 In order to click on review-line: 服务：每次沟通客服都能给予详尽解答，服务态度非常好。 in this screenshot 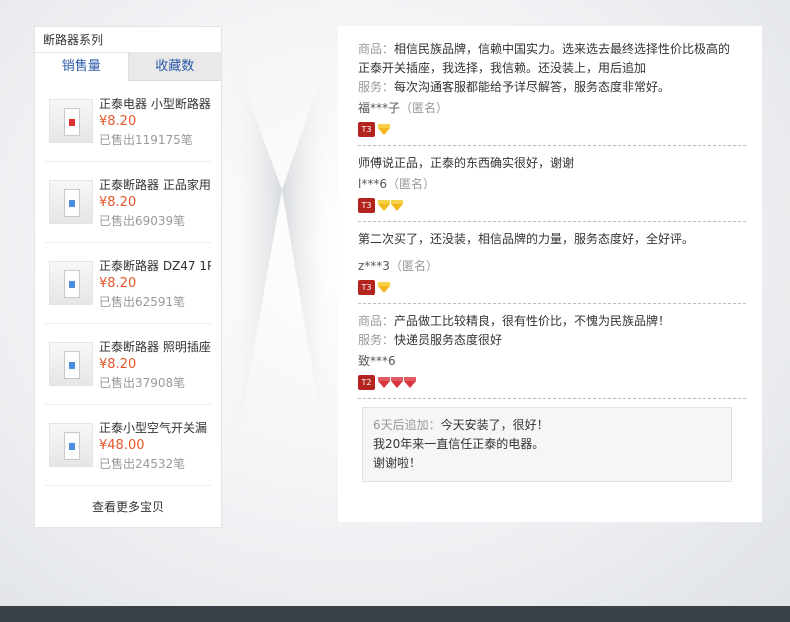, I will do `click(552, 87)`.